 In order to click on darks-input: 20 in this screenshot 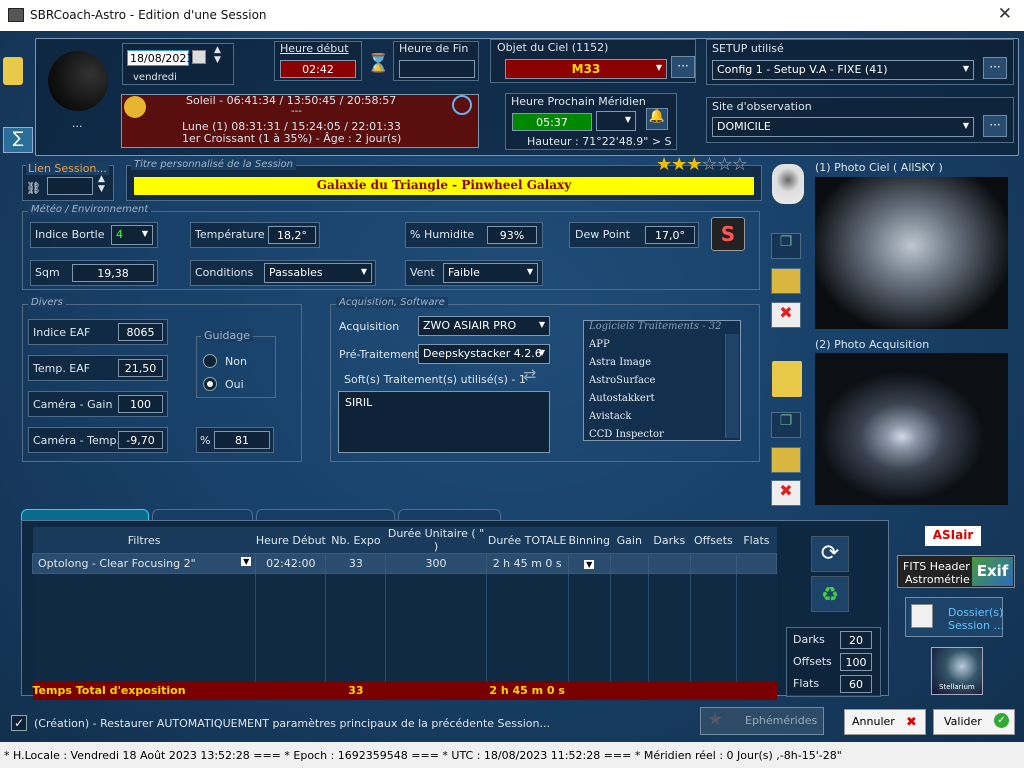, I will do `click(856, 640)`.